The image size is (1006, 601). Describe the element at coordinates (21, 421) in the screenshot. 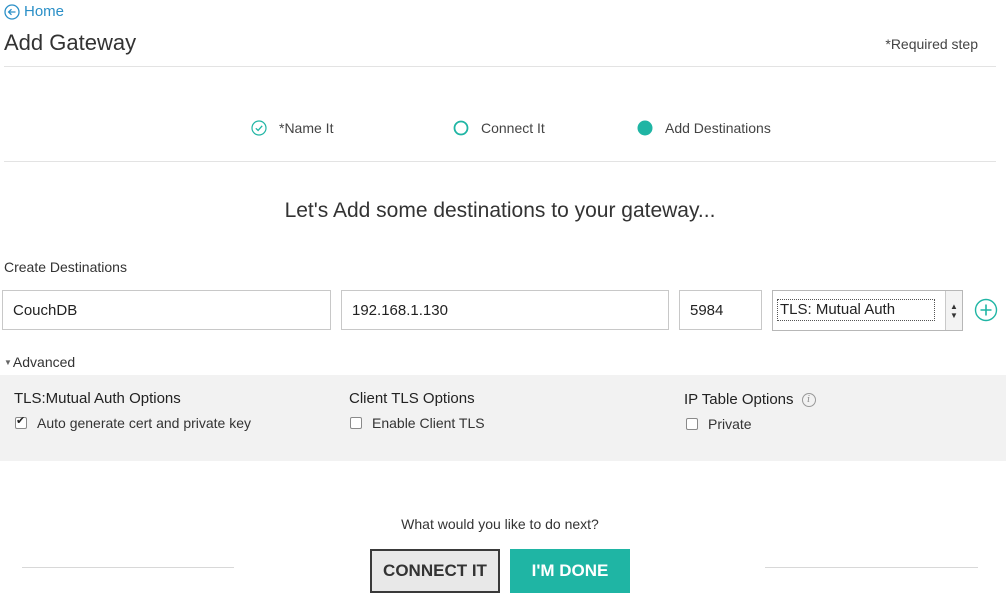

I see `auto-generate-checkbox` at that location.